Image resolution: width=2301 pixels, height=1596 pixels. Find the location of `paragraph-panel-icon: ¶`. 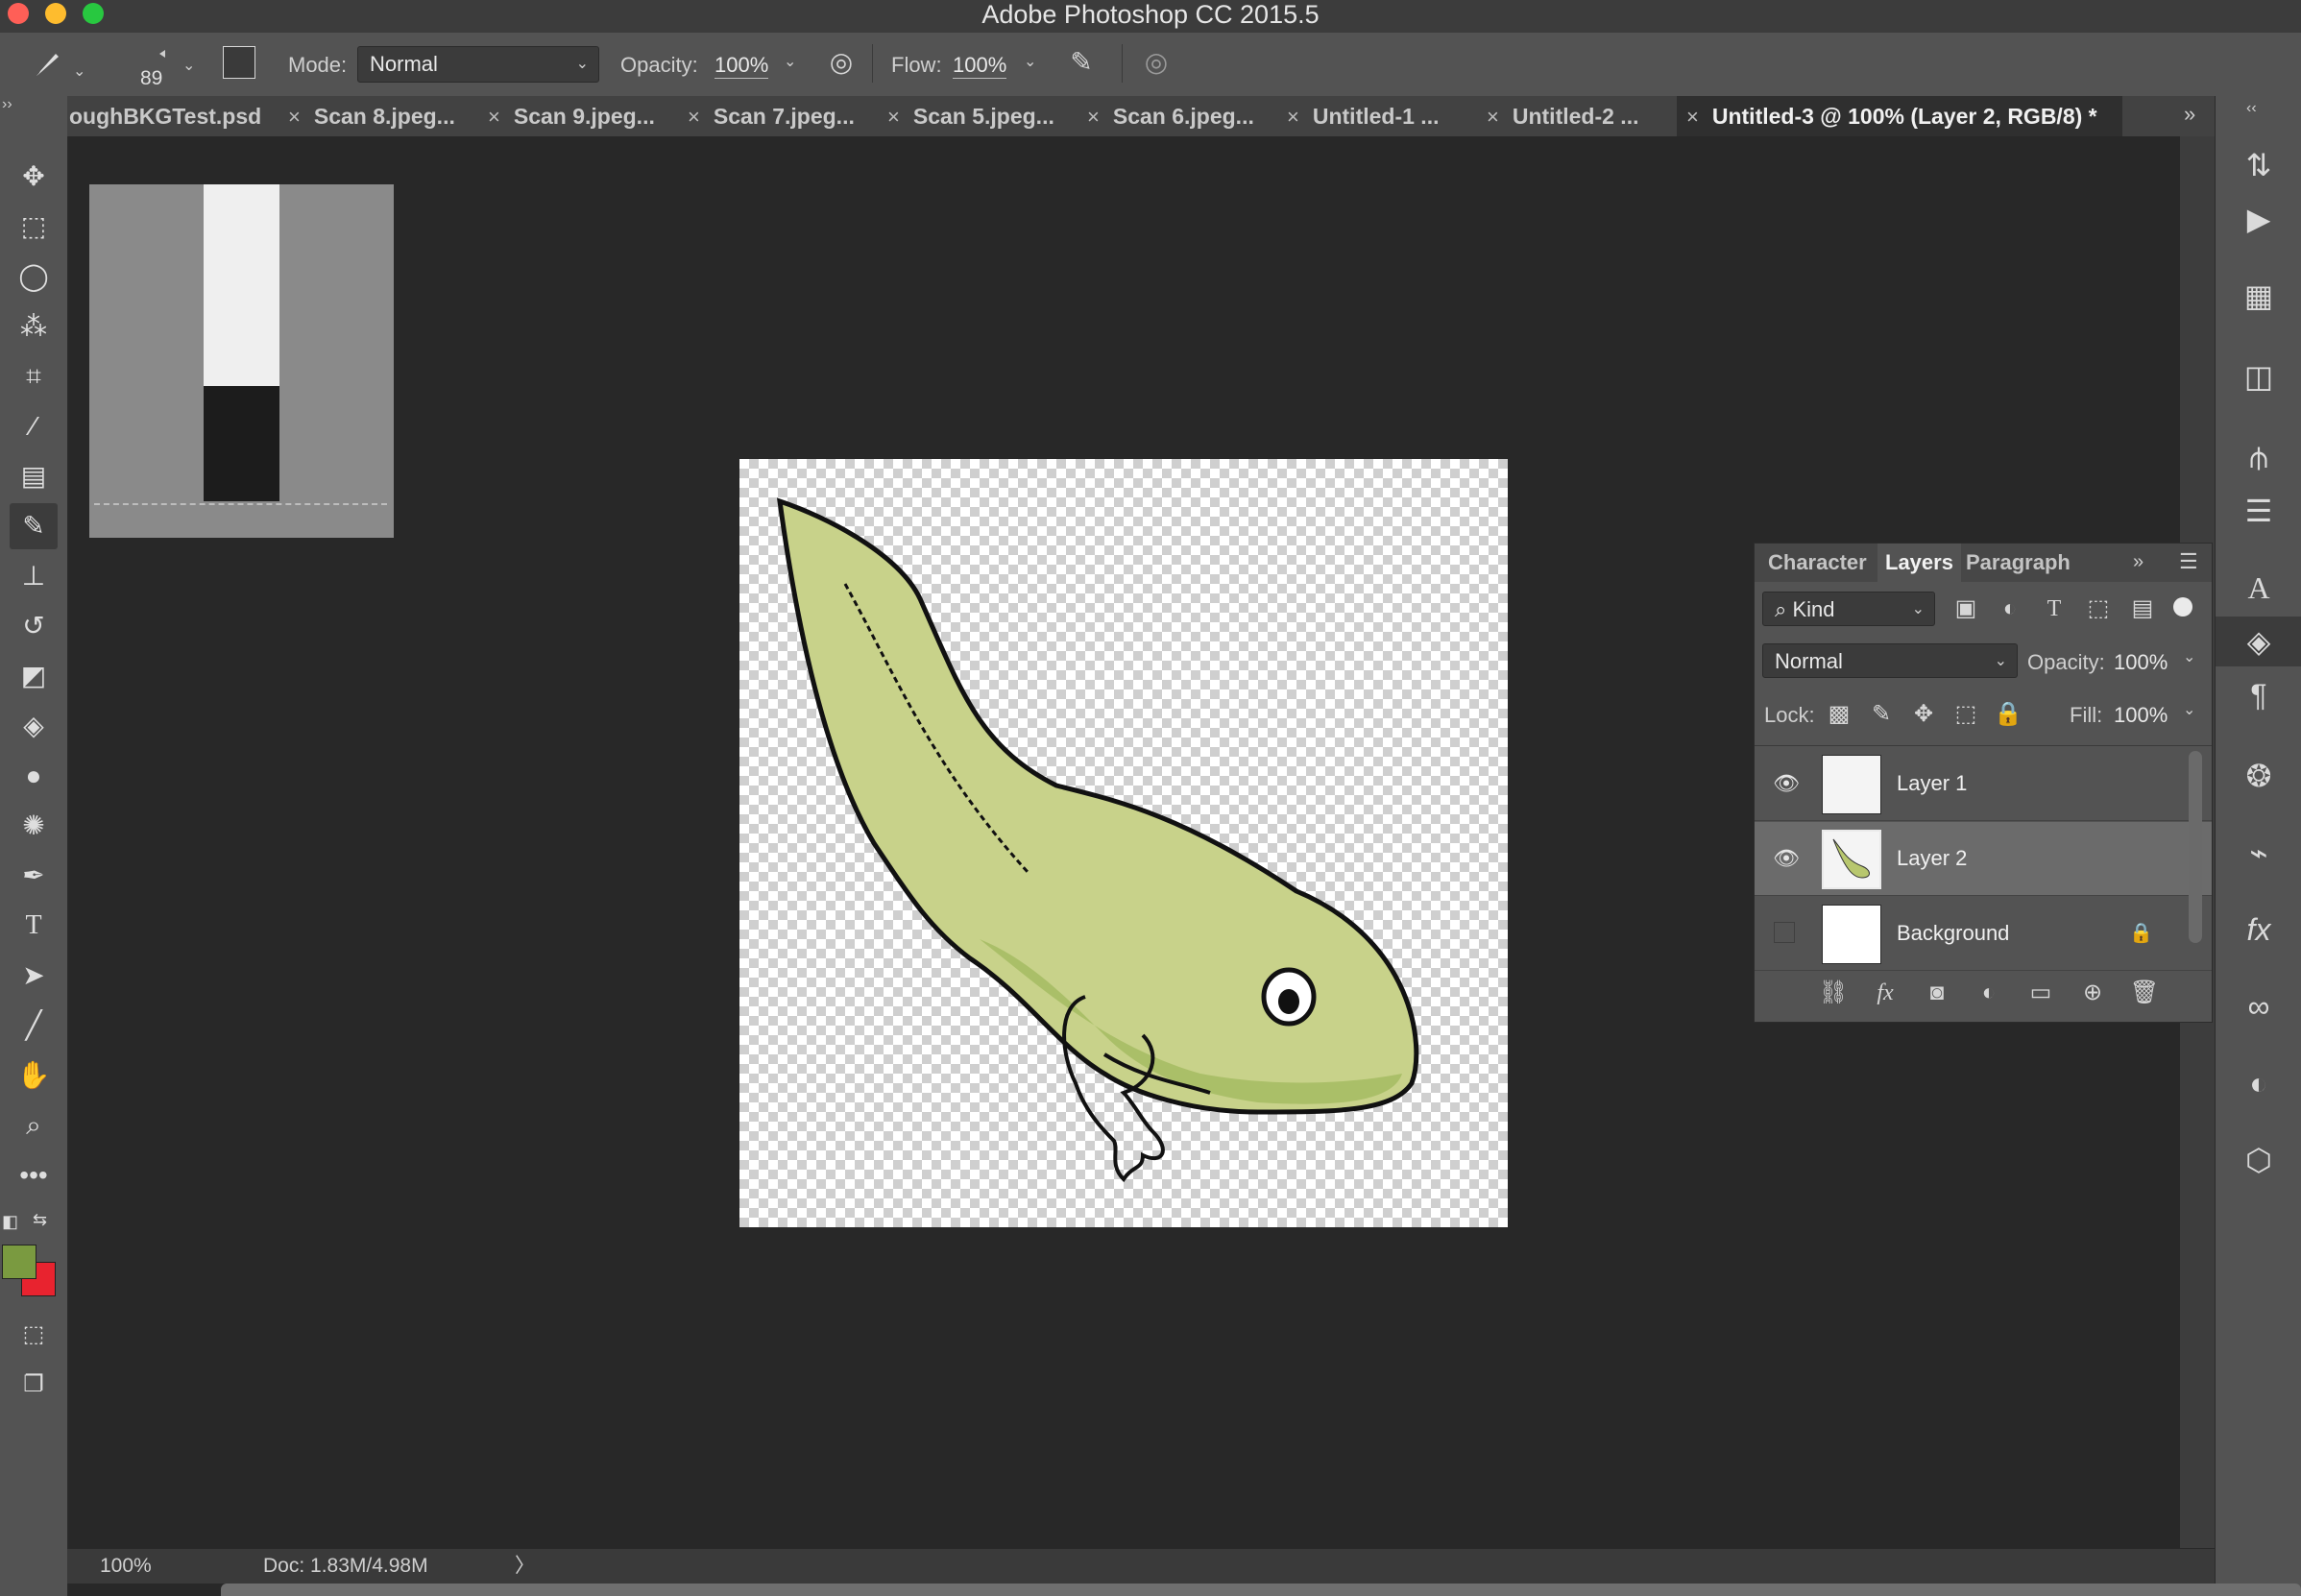

paragraph-panel-icon: ¶ is located at coordinates (2258, 695).